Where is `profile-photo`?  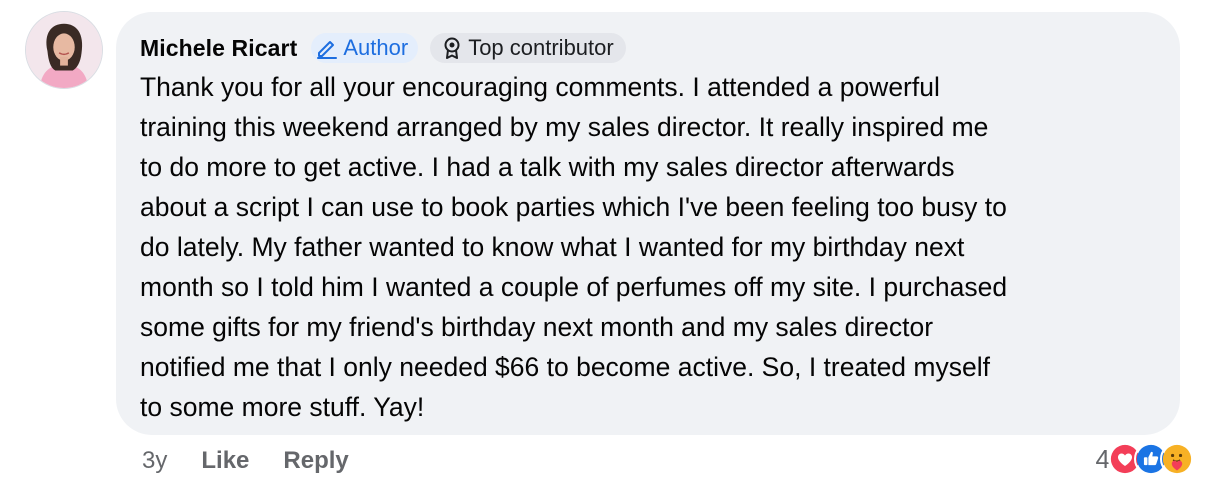 profile-photo is located at coordinates (64, 50).